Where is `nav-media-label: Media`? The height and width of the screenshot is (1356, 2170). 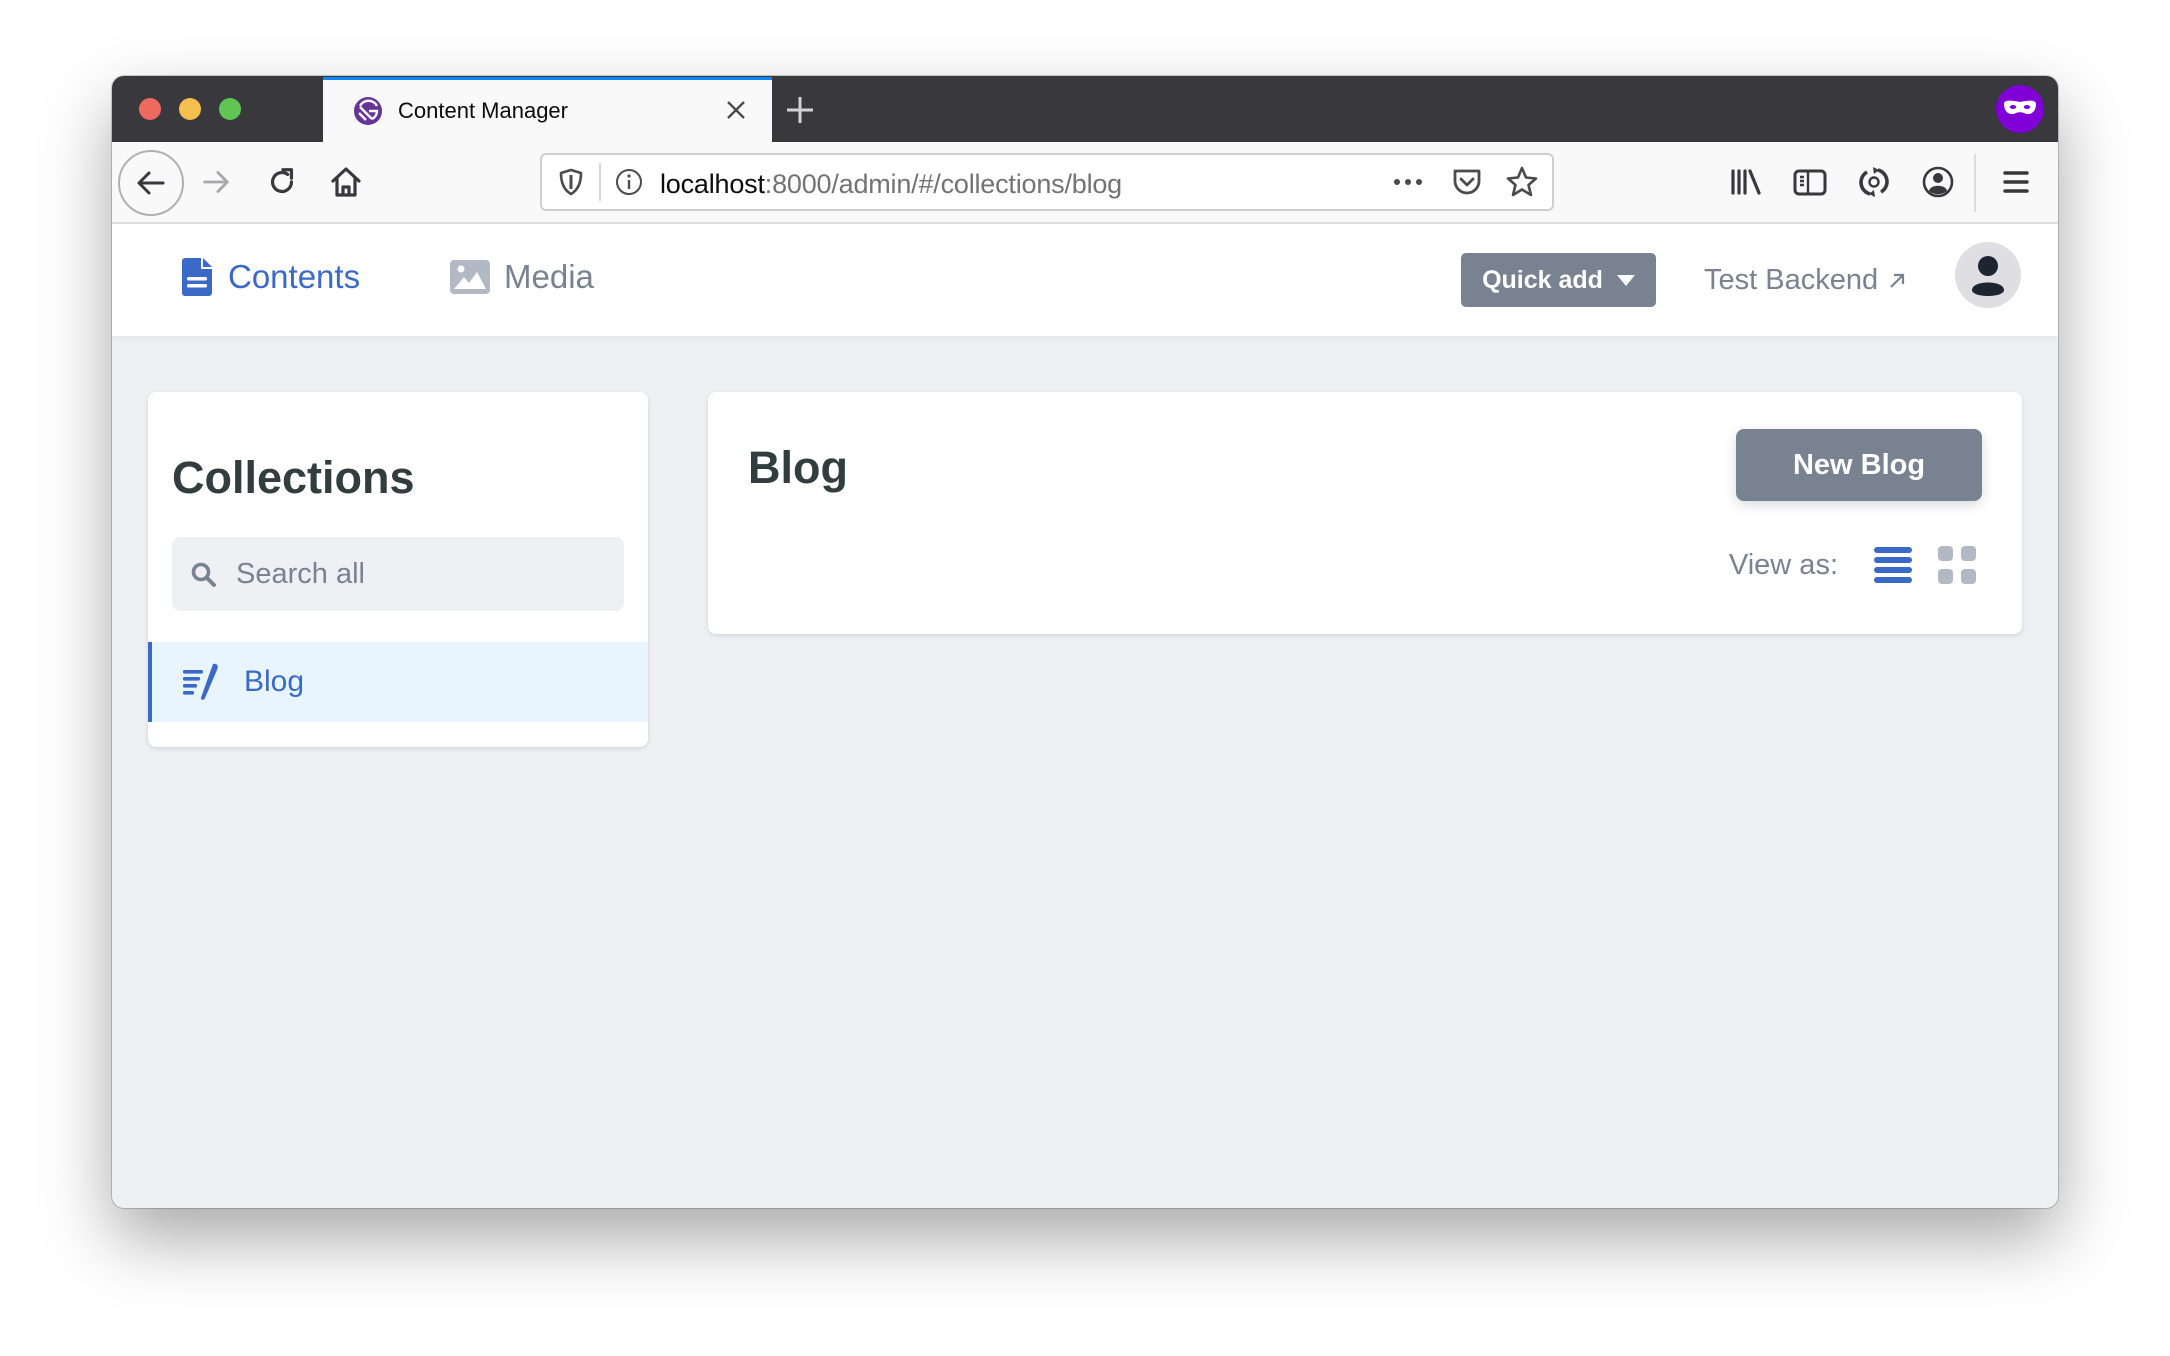 nav-media-label: Media is located at coordinates (549, 276).